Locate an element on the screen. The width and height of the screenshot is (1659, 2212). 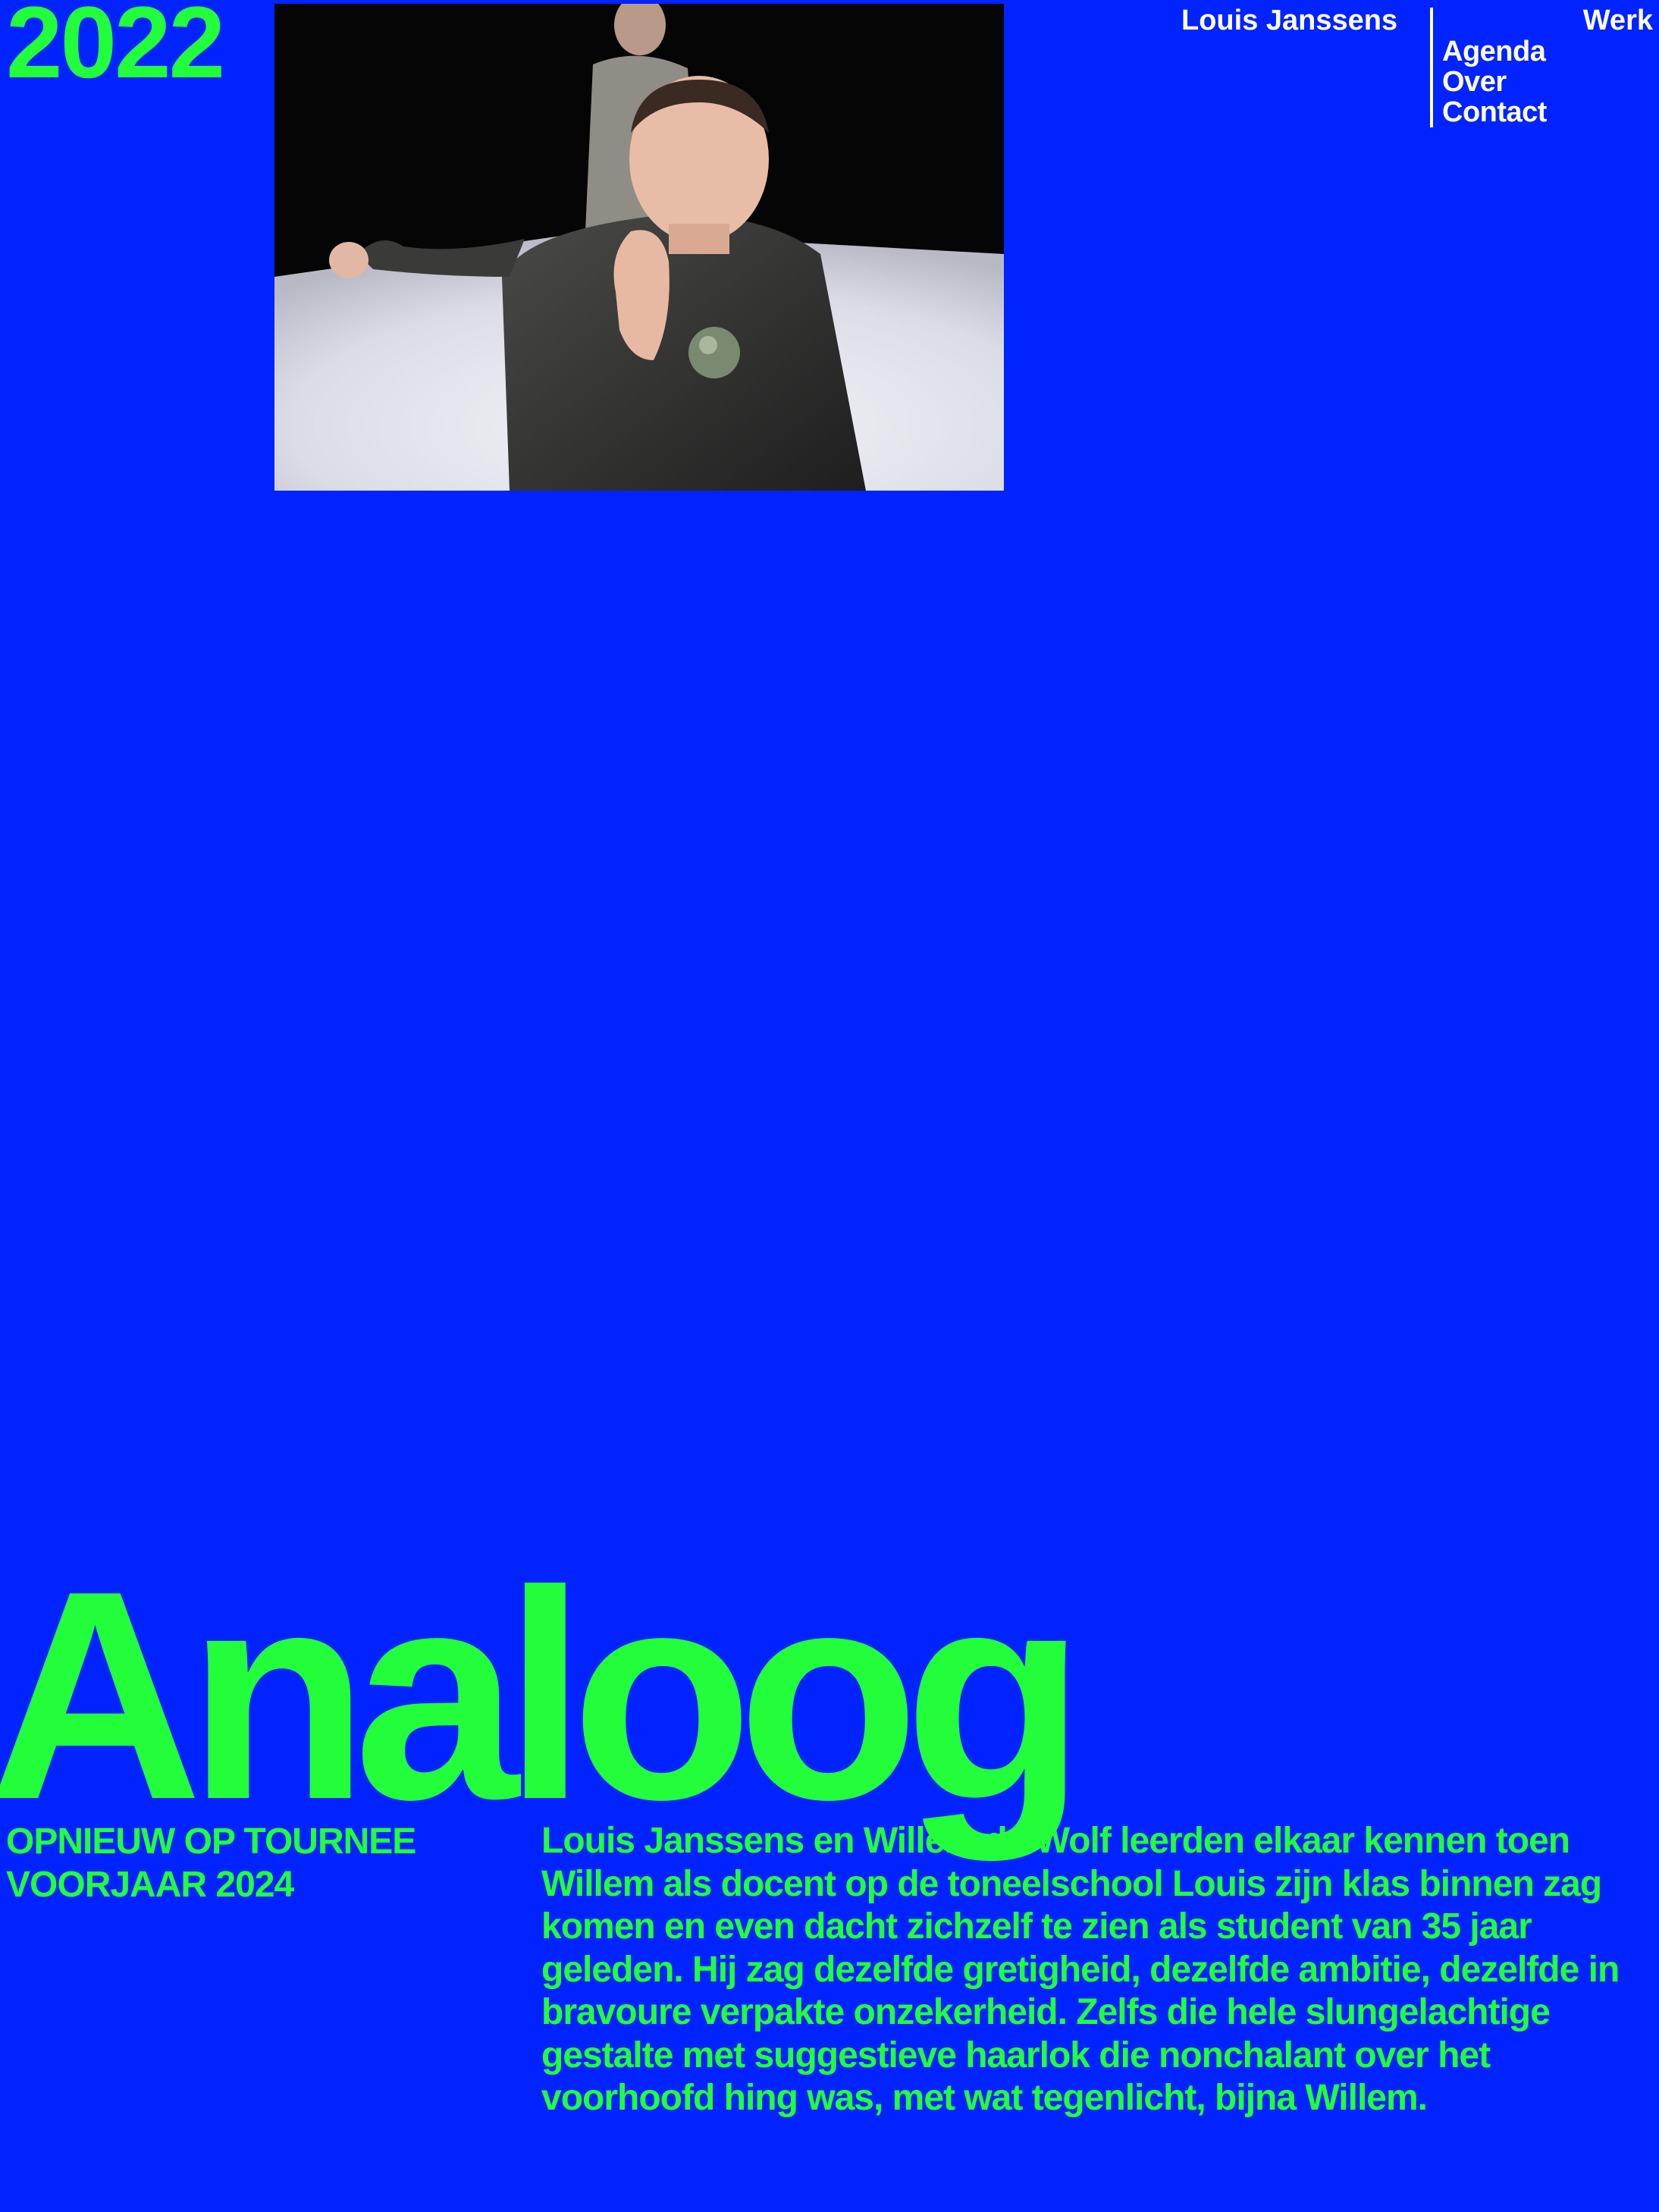
nav-item-over: Over is located at coordinates (1494, 82).